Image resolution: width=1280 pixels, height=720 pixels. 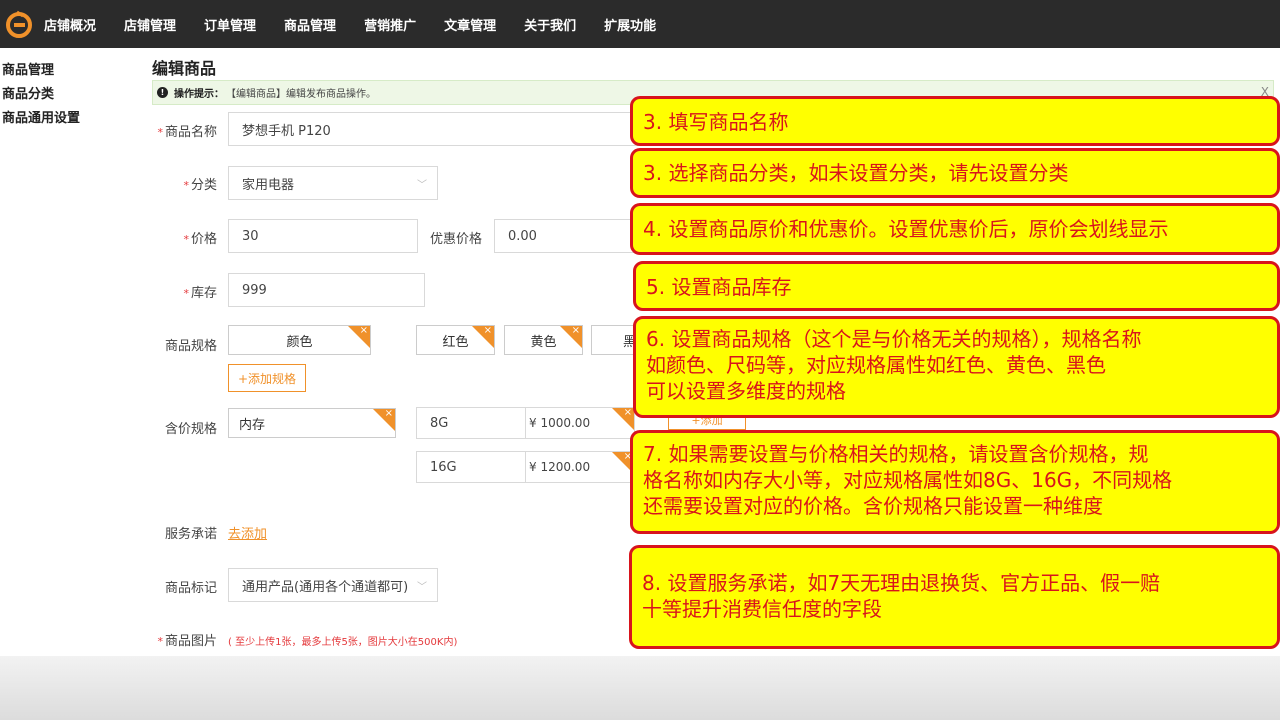 What do you see at coordinates (301, 94) in the screenshot?
I see `tip-text: 【编辑商品】编辑发布商品操作。` at bounding box center [301, 94].